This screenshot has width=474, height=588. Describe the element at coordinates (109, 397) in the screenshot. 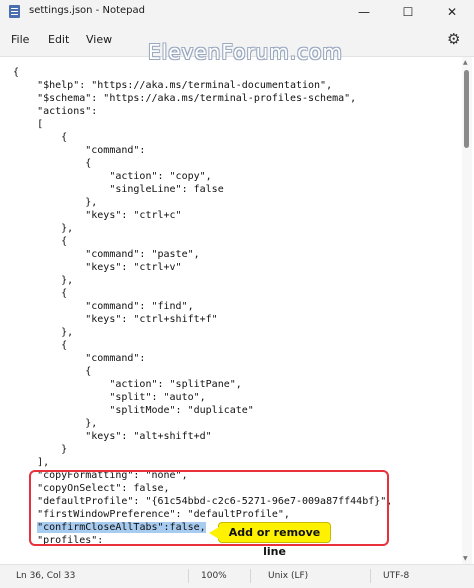

I see `code-line: "split": "auto",` at that location.